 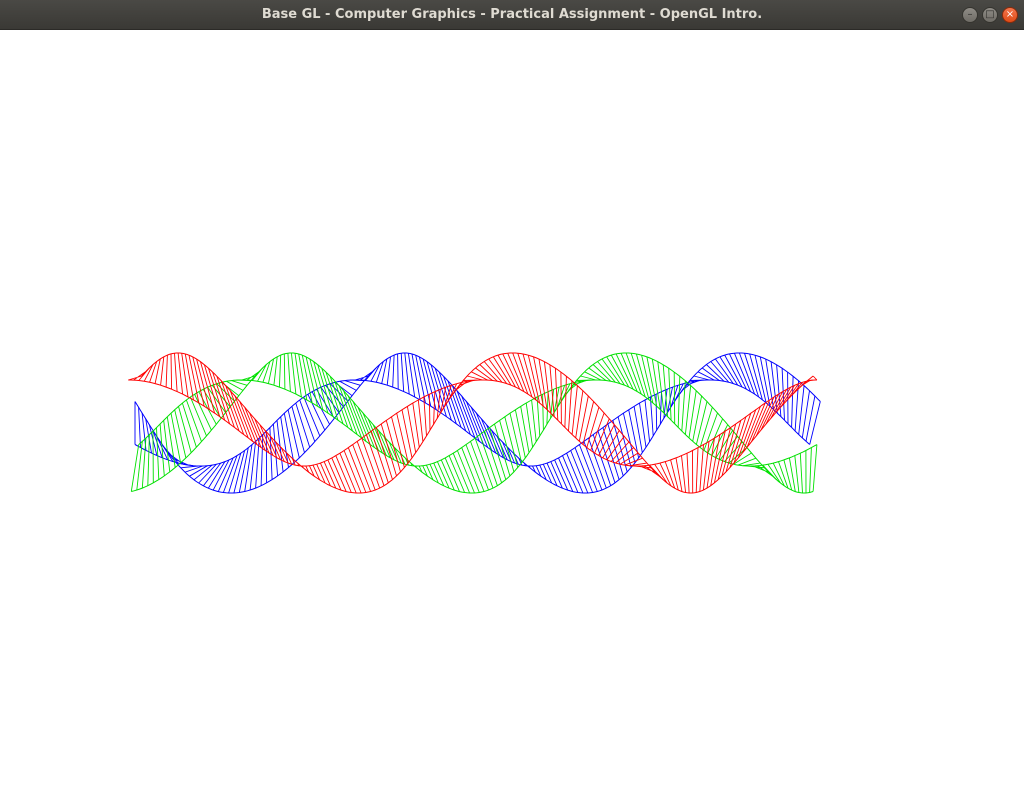 I want to click on ribbon-green-rungs, so click(x=474, y=423).